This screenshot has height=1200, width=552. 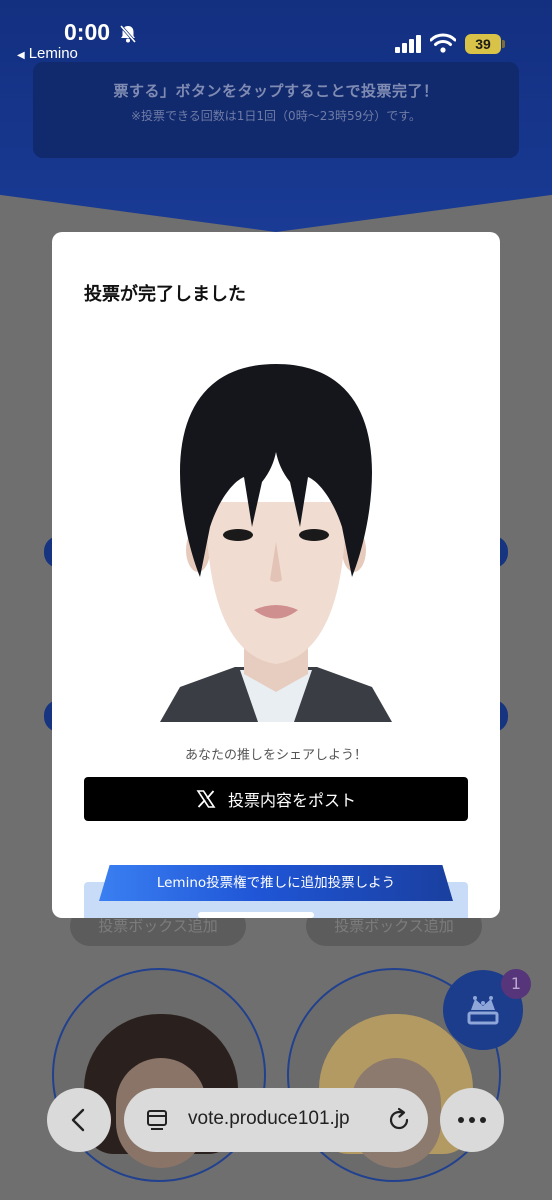 What do you see at coordinates (21, 55) in the screenshot?
I see `back-triangle-icon: ◀` at bounding box center [21, 55].